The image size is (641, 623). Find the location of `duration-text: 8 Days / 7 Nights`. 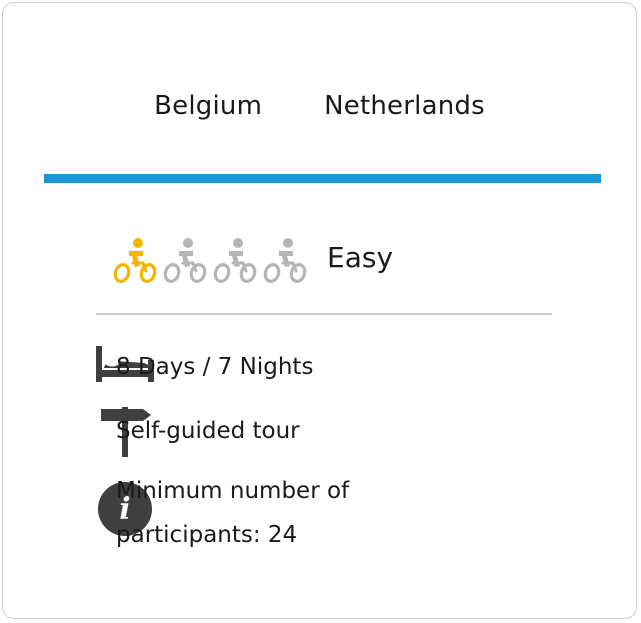

duration-text: 8 Days / 7 Nights is located at coordinates (215, 367).